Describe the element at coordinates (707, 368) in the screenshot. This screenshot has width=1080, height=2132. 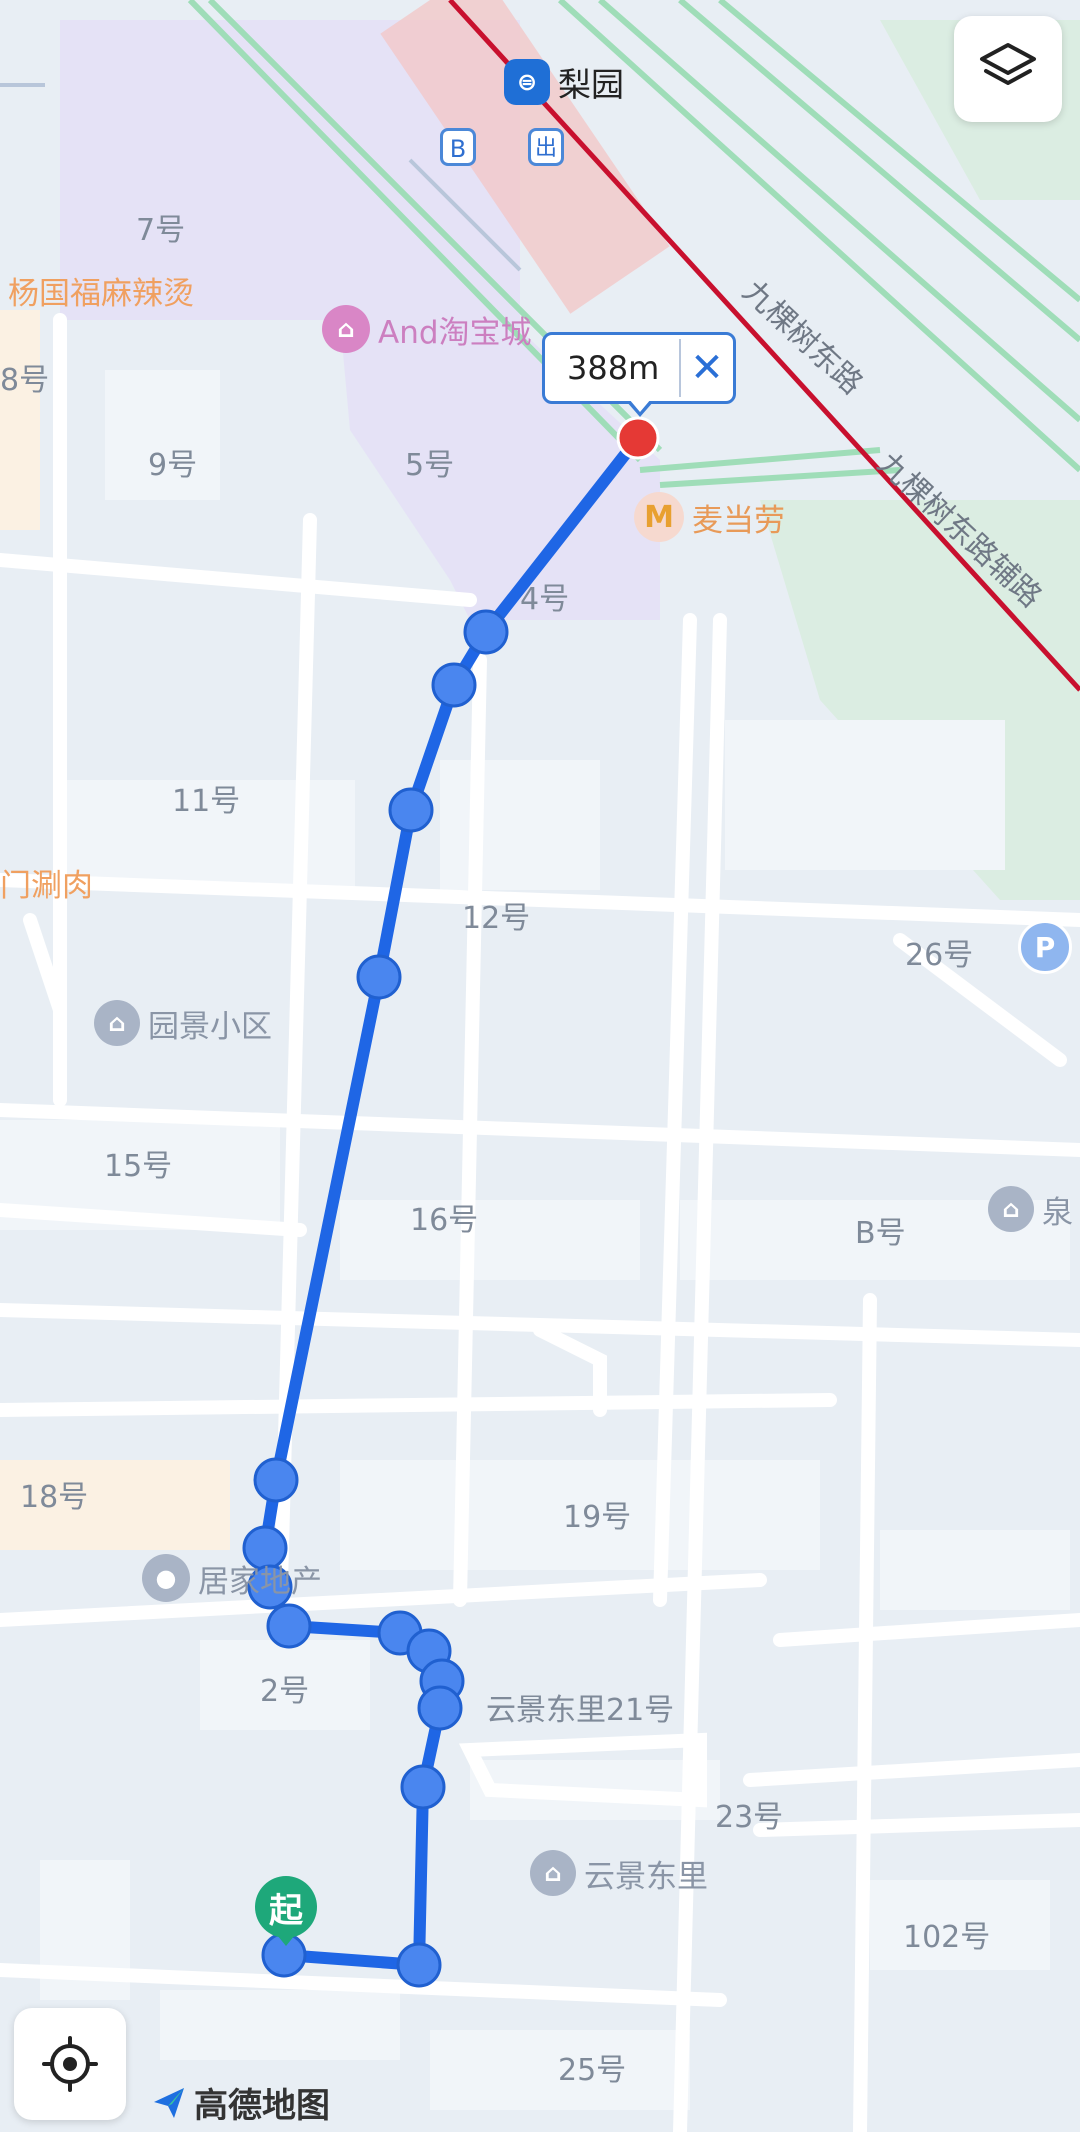
I see `close-icon: ✕` at that location.